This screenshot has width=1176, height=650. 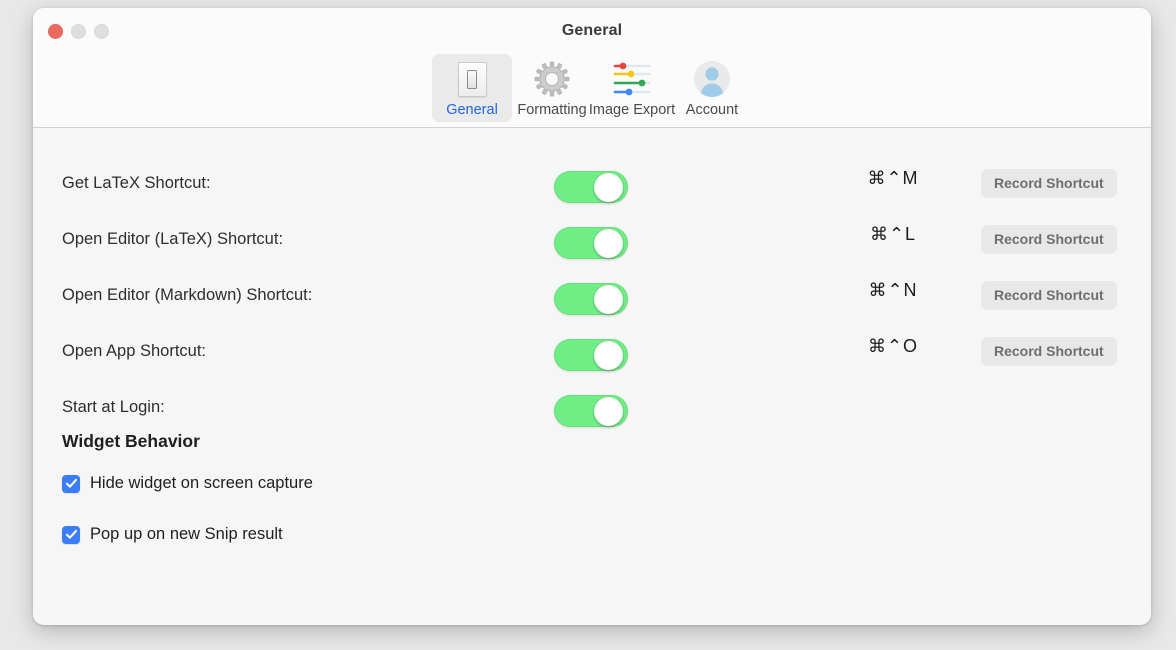 I want to click on tab-general: General, so click(x=472, y=88).